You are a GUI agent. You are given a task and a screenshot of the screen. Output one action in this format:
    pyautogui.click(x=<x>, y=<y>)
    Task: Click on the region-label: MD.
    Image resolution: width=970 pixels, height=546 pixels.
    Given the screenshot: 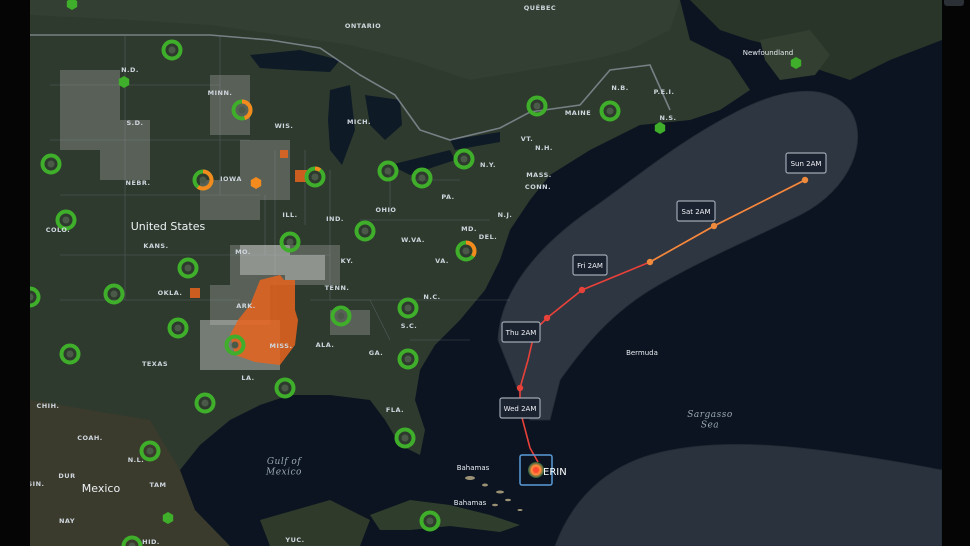 What is the action you would take?
    pyautogui.click(x=469, y=229)
    